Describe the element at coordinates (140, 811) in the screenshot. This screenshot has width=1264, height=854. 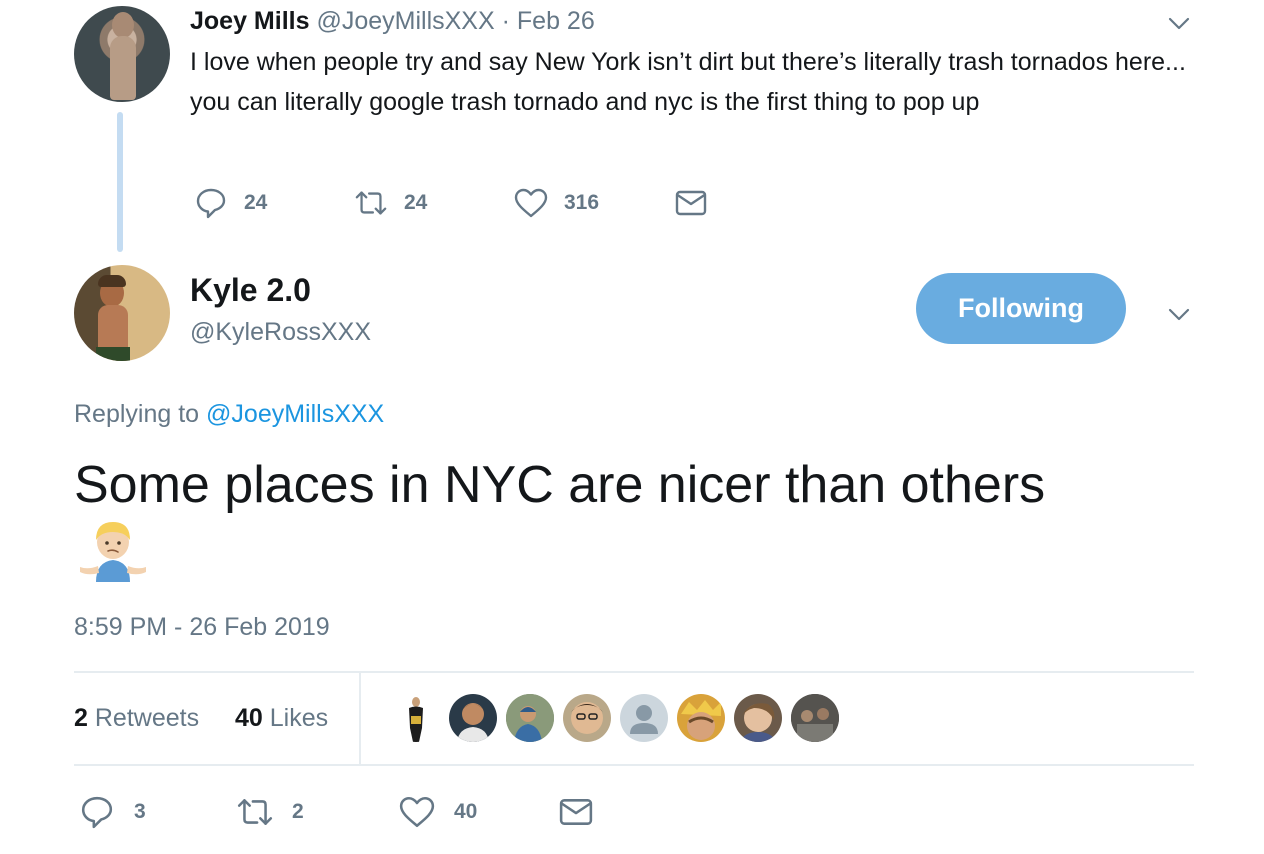
I see `reply-count: 3` at that location.